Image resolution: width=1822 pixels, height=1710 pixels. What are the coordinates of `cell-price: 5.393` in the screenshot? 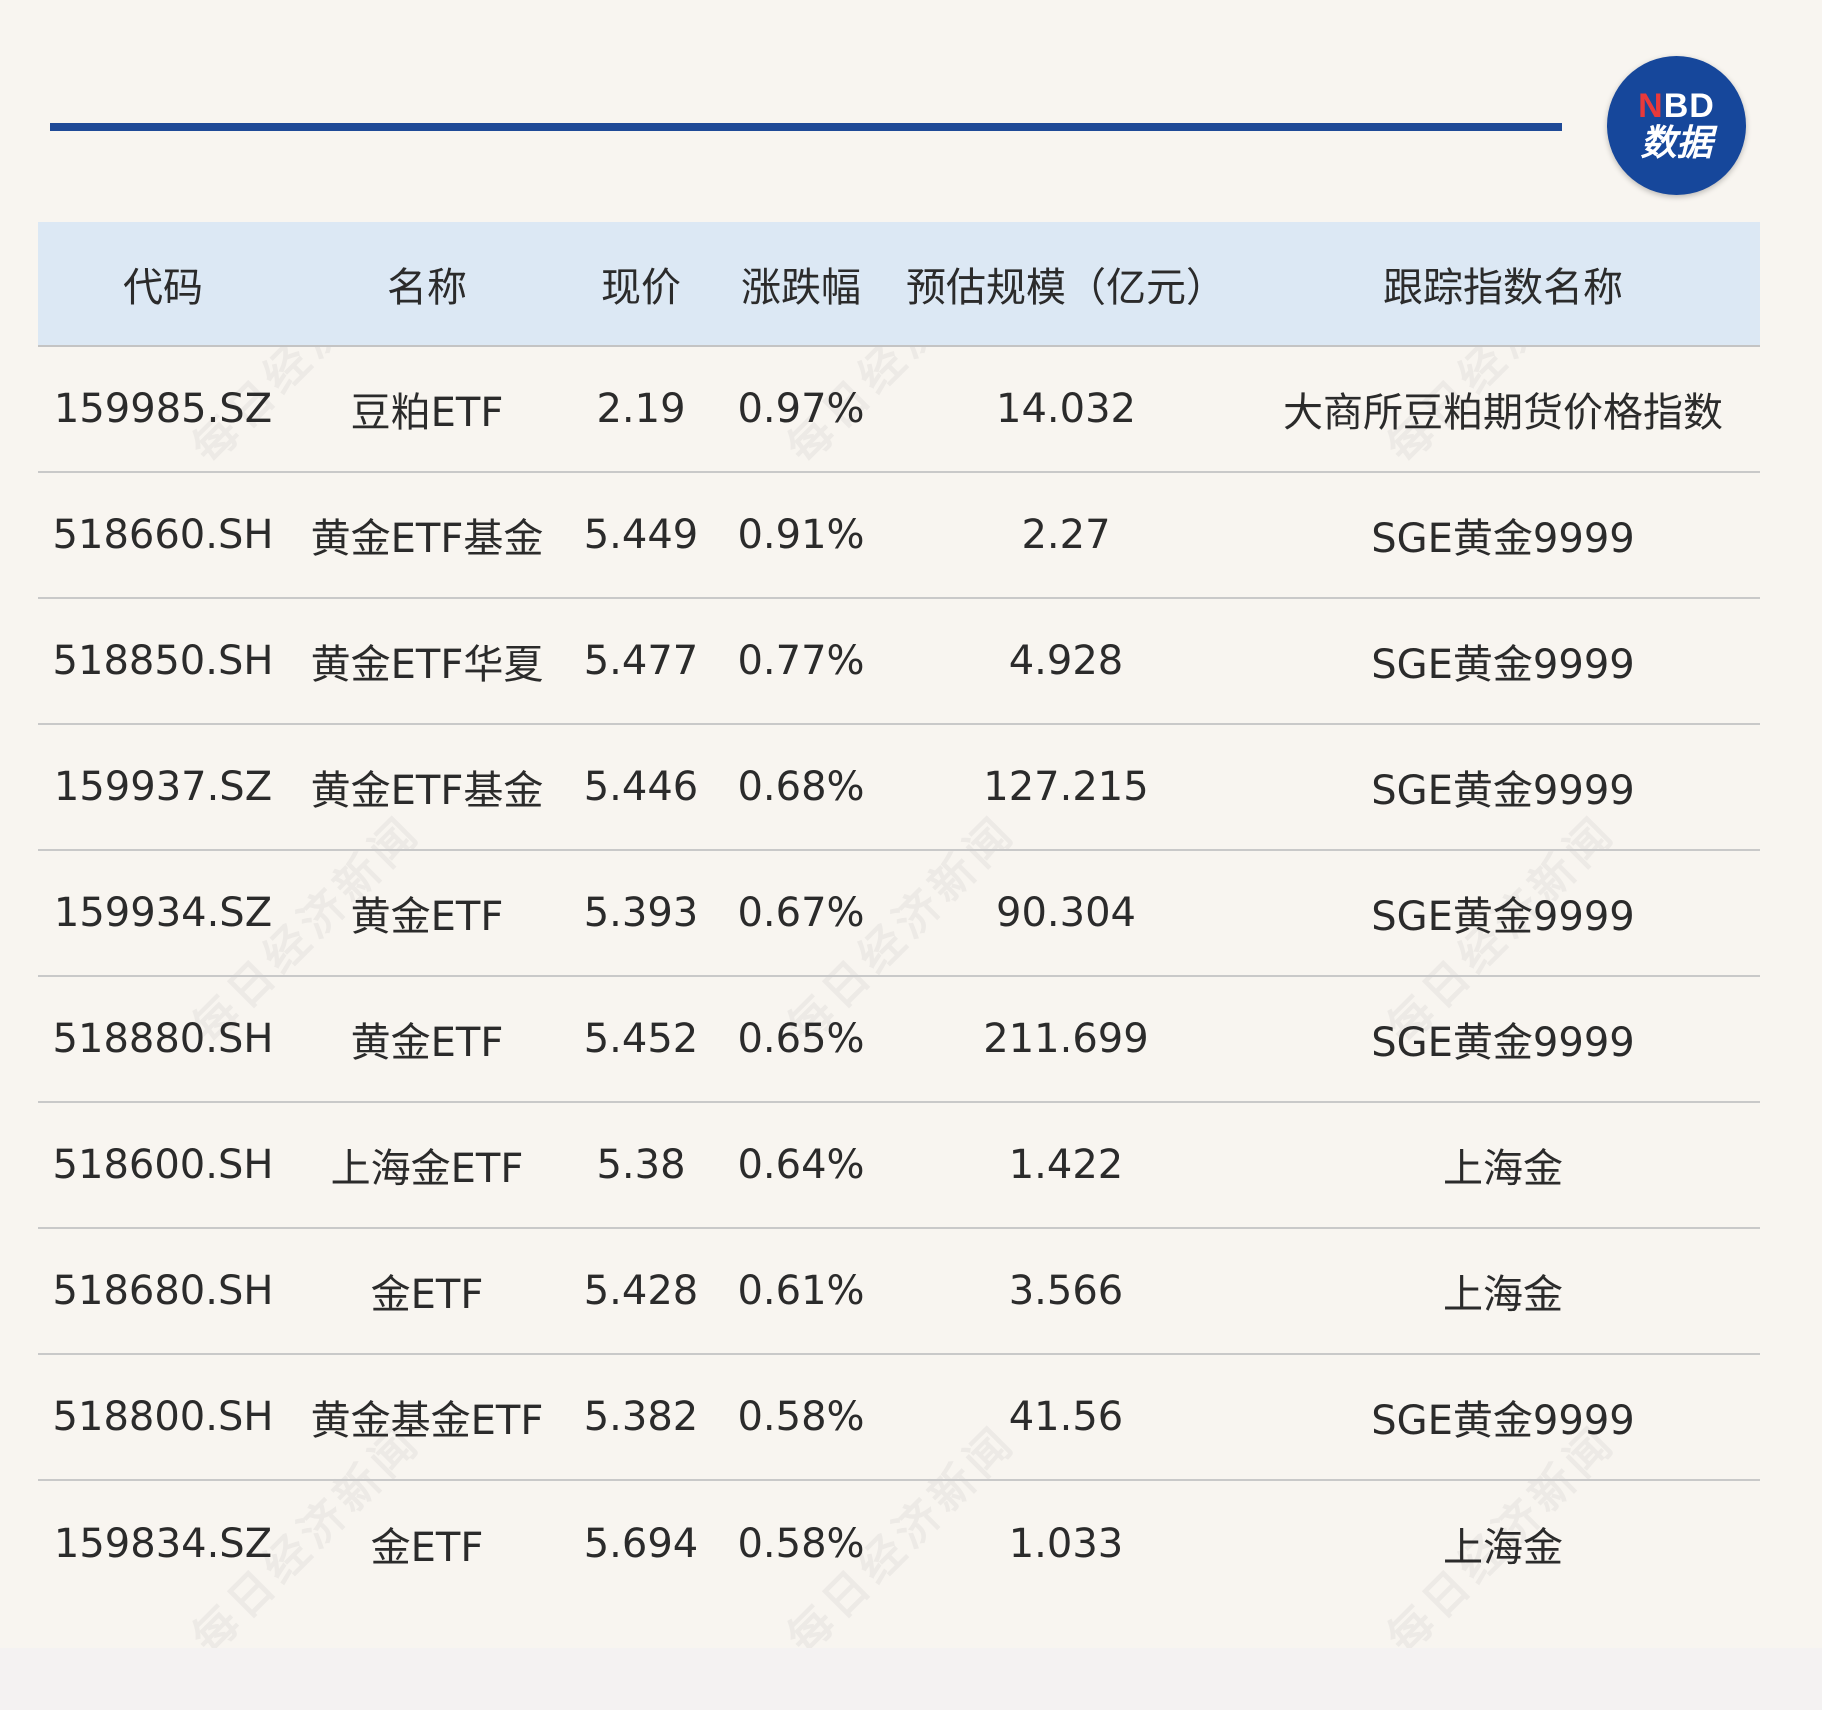 It's located at (641, 913).